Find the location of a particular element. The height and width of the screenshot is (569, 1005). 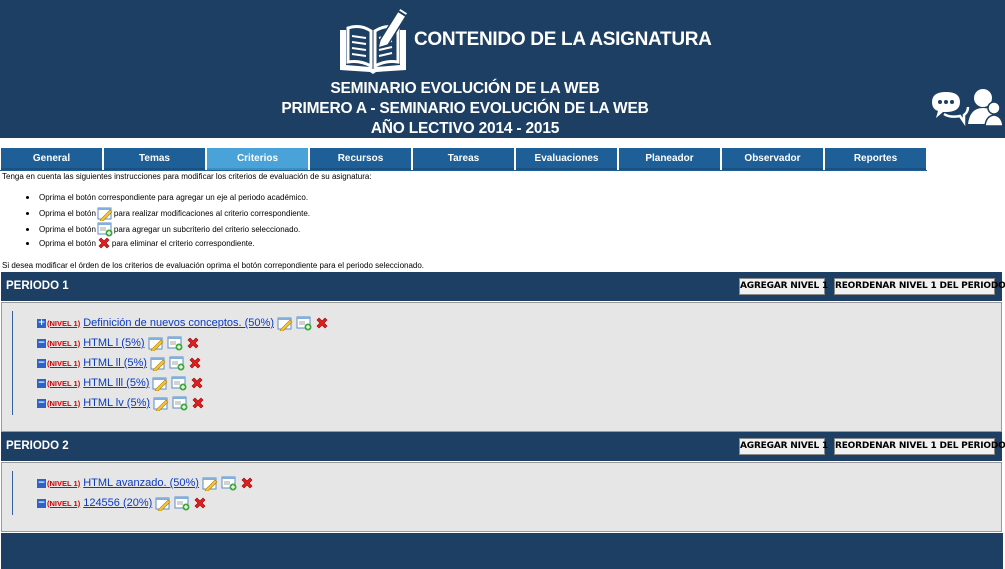

criterion-row: − (NIVEL 1) HTML avanzado. (50%) is located at coordinates (145, 483).